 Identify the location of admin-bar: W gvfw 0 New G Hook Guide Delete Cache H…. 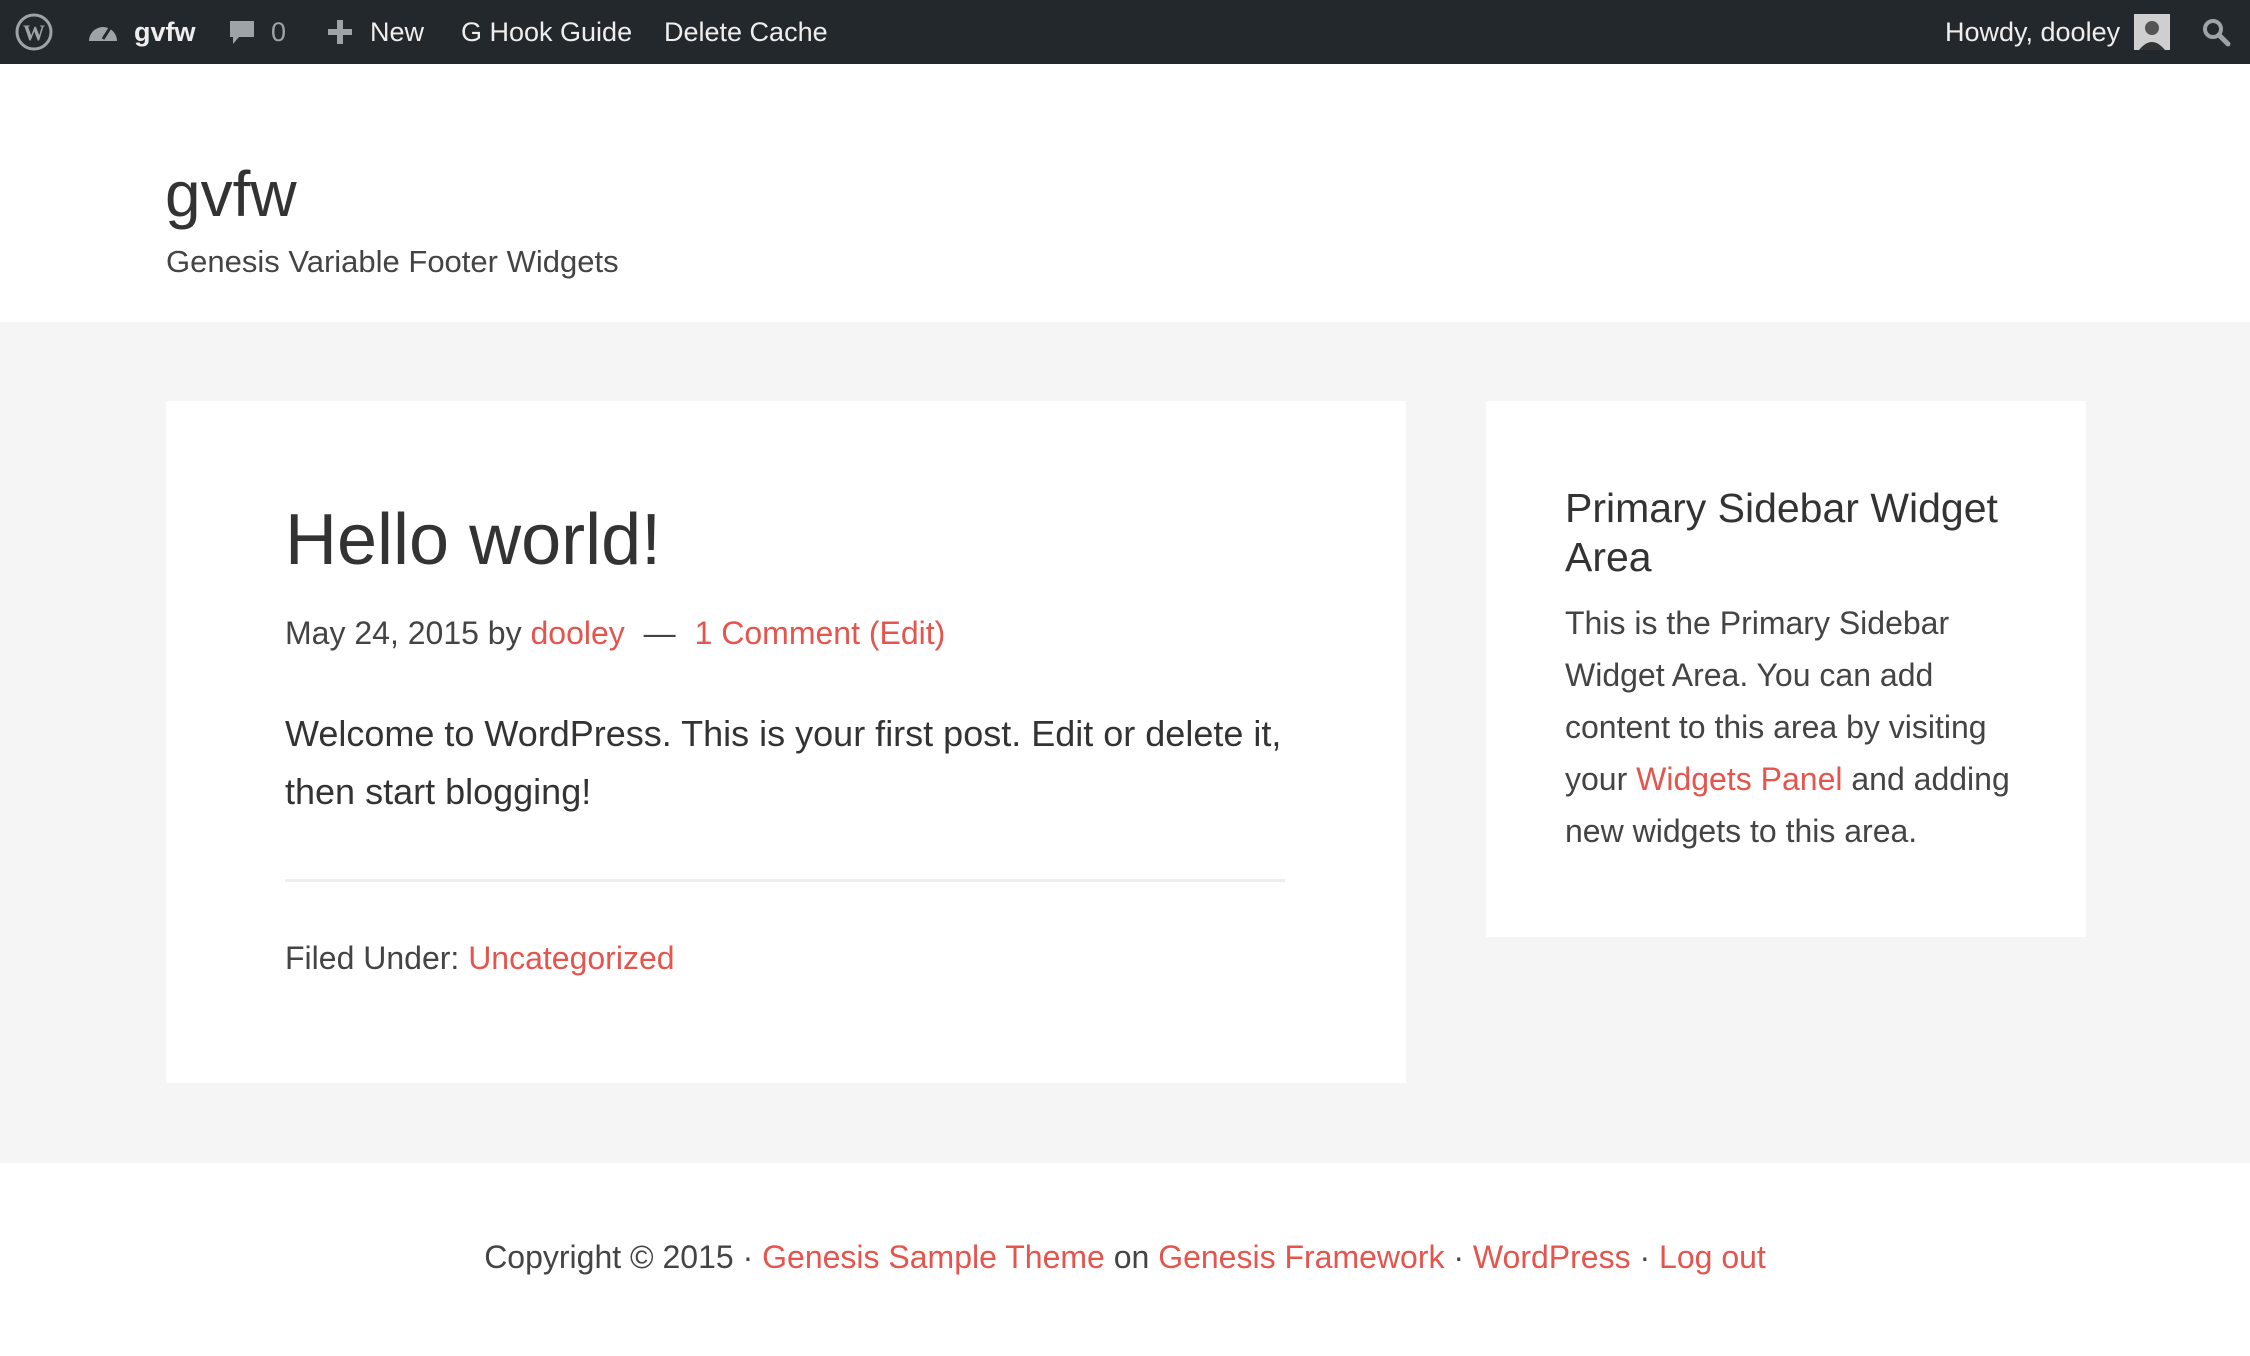
(1125, 32).